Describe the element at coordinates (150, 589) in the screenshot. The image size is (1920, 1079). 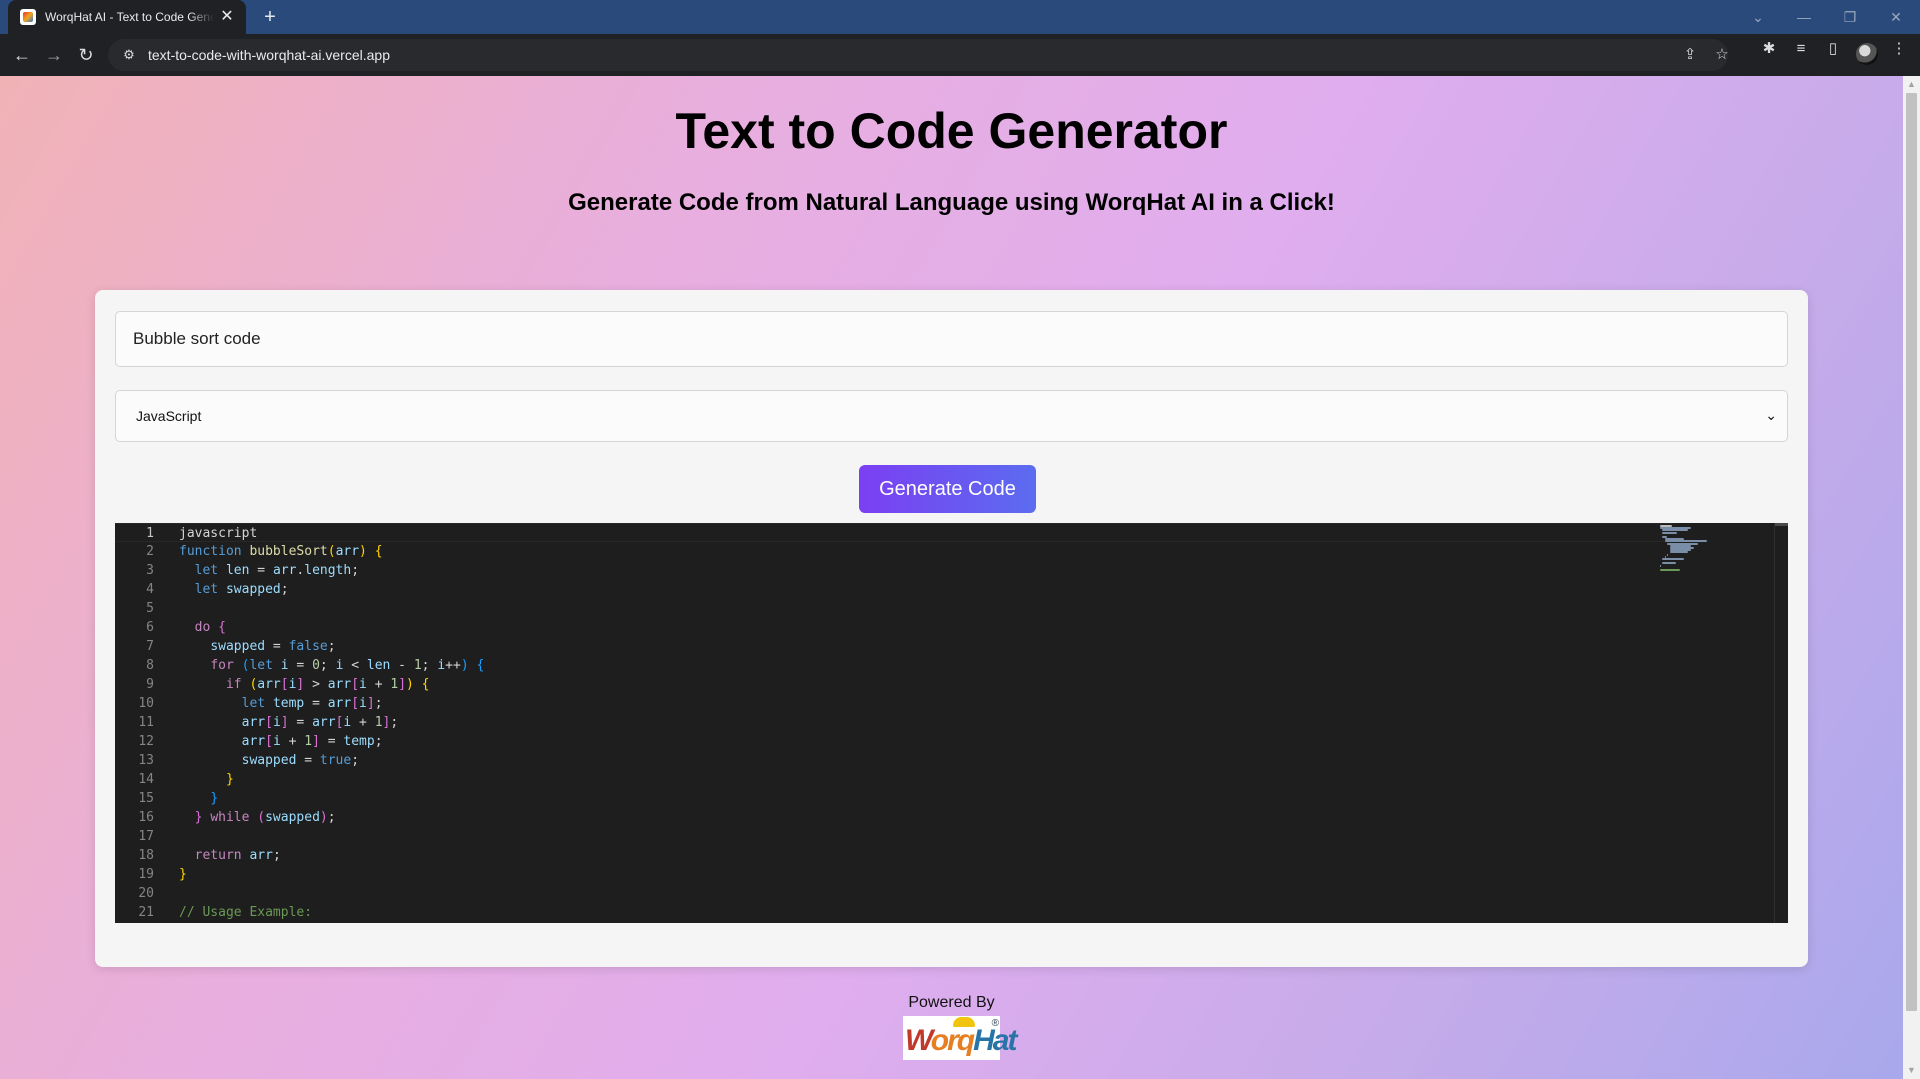
I see `line-number: 4` at that location.